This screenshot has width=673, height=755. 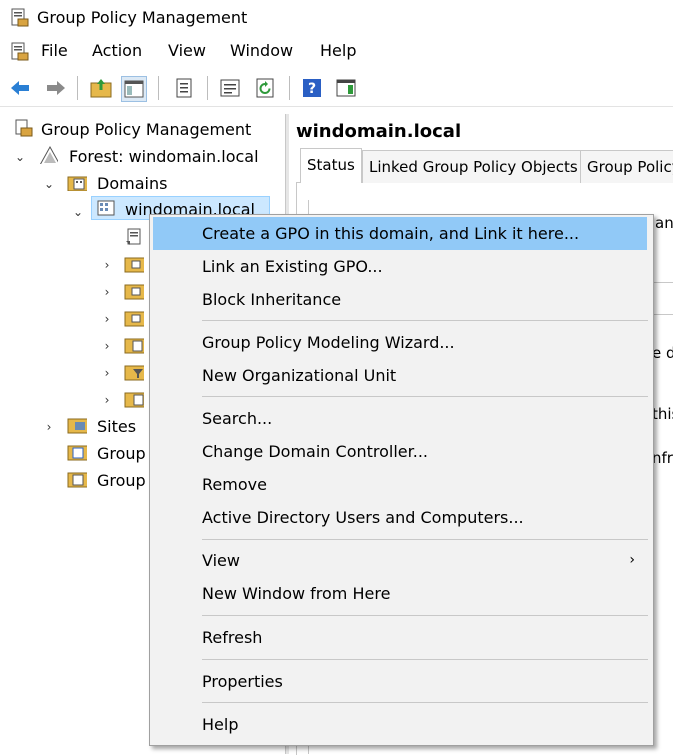 What do you see at coordinates (221, 560) in the screenshot?
I see `menu-item-label: View` at bounding box center [221, 560].